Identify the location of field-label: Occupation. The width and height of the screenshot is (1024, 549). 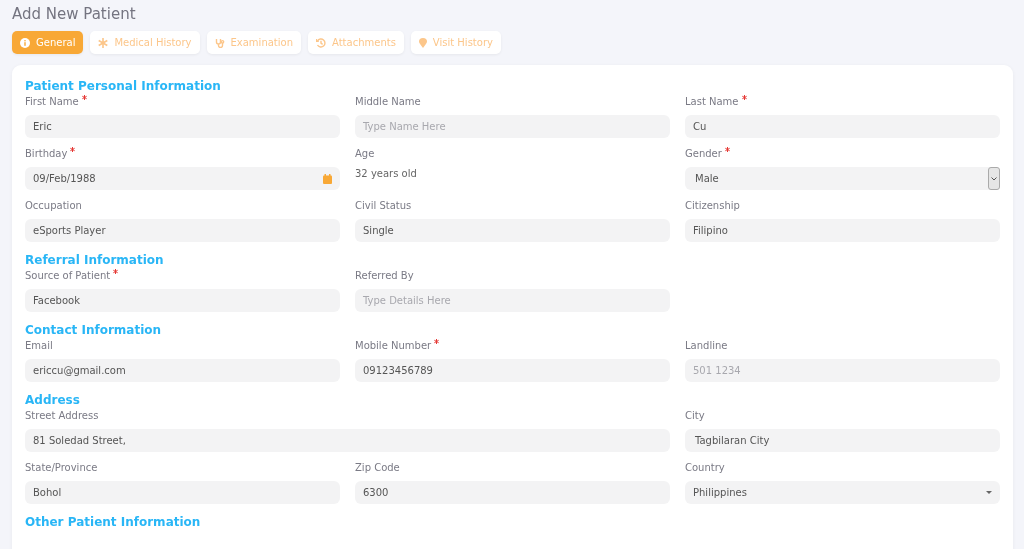
(53, 205).